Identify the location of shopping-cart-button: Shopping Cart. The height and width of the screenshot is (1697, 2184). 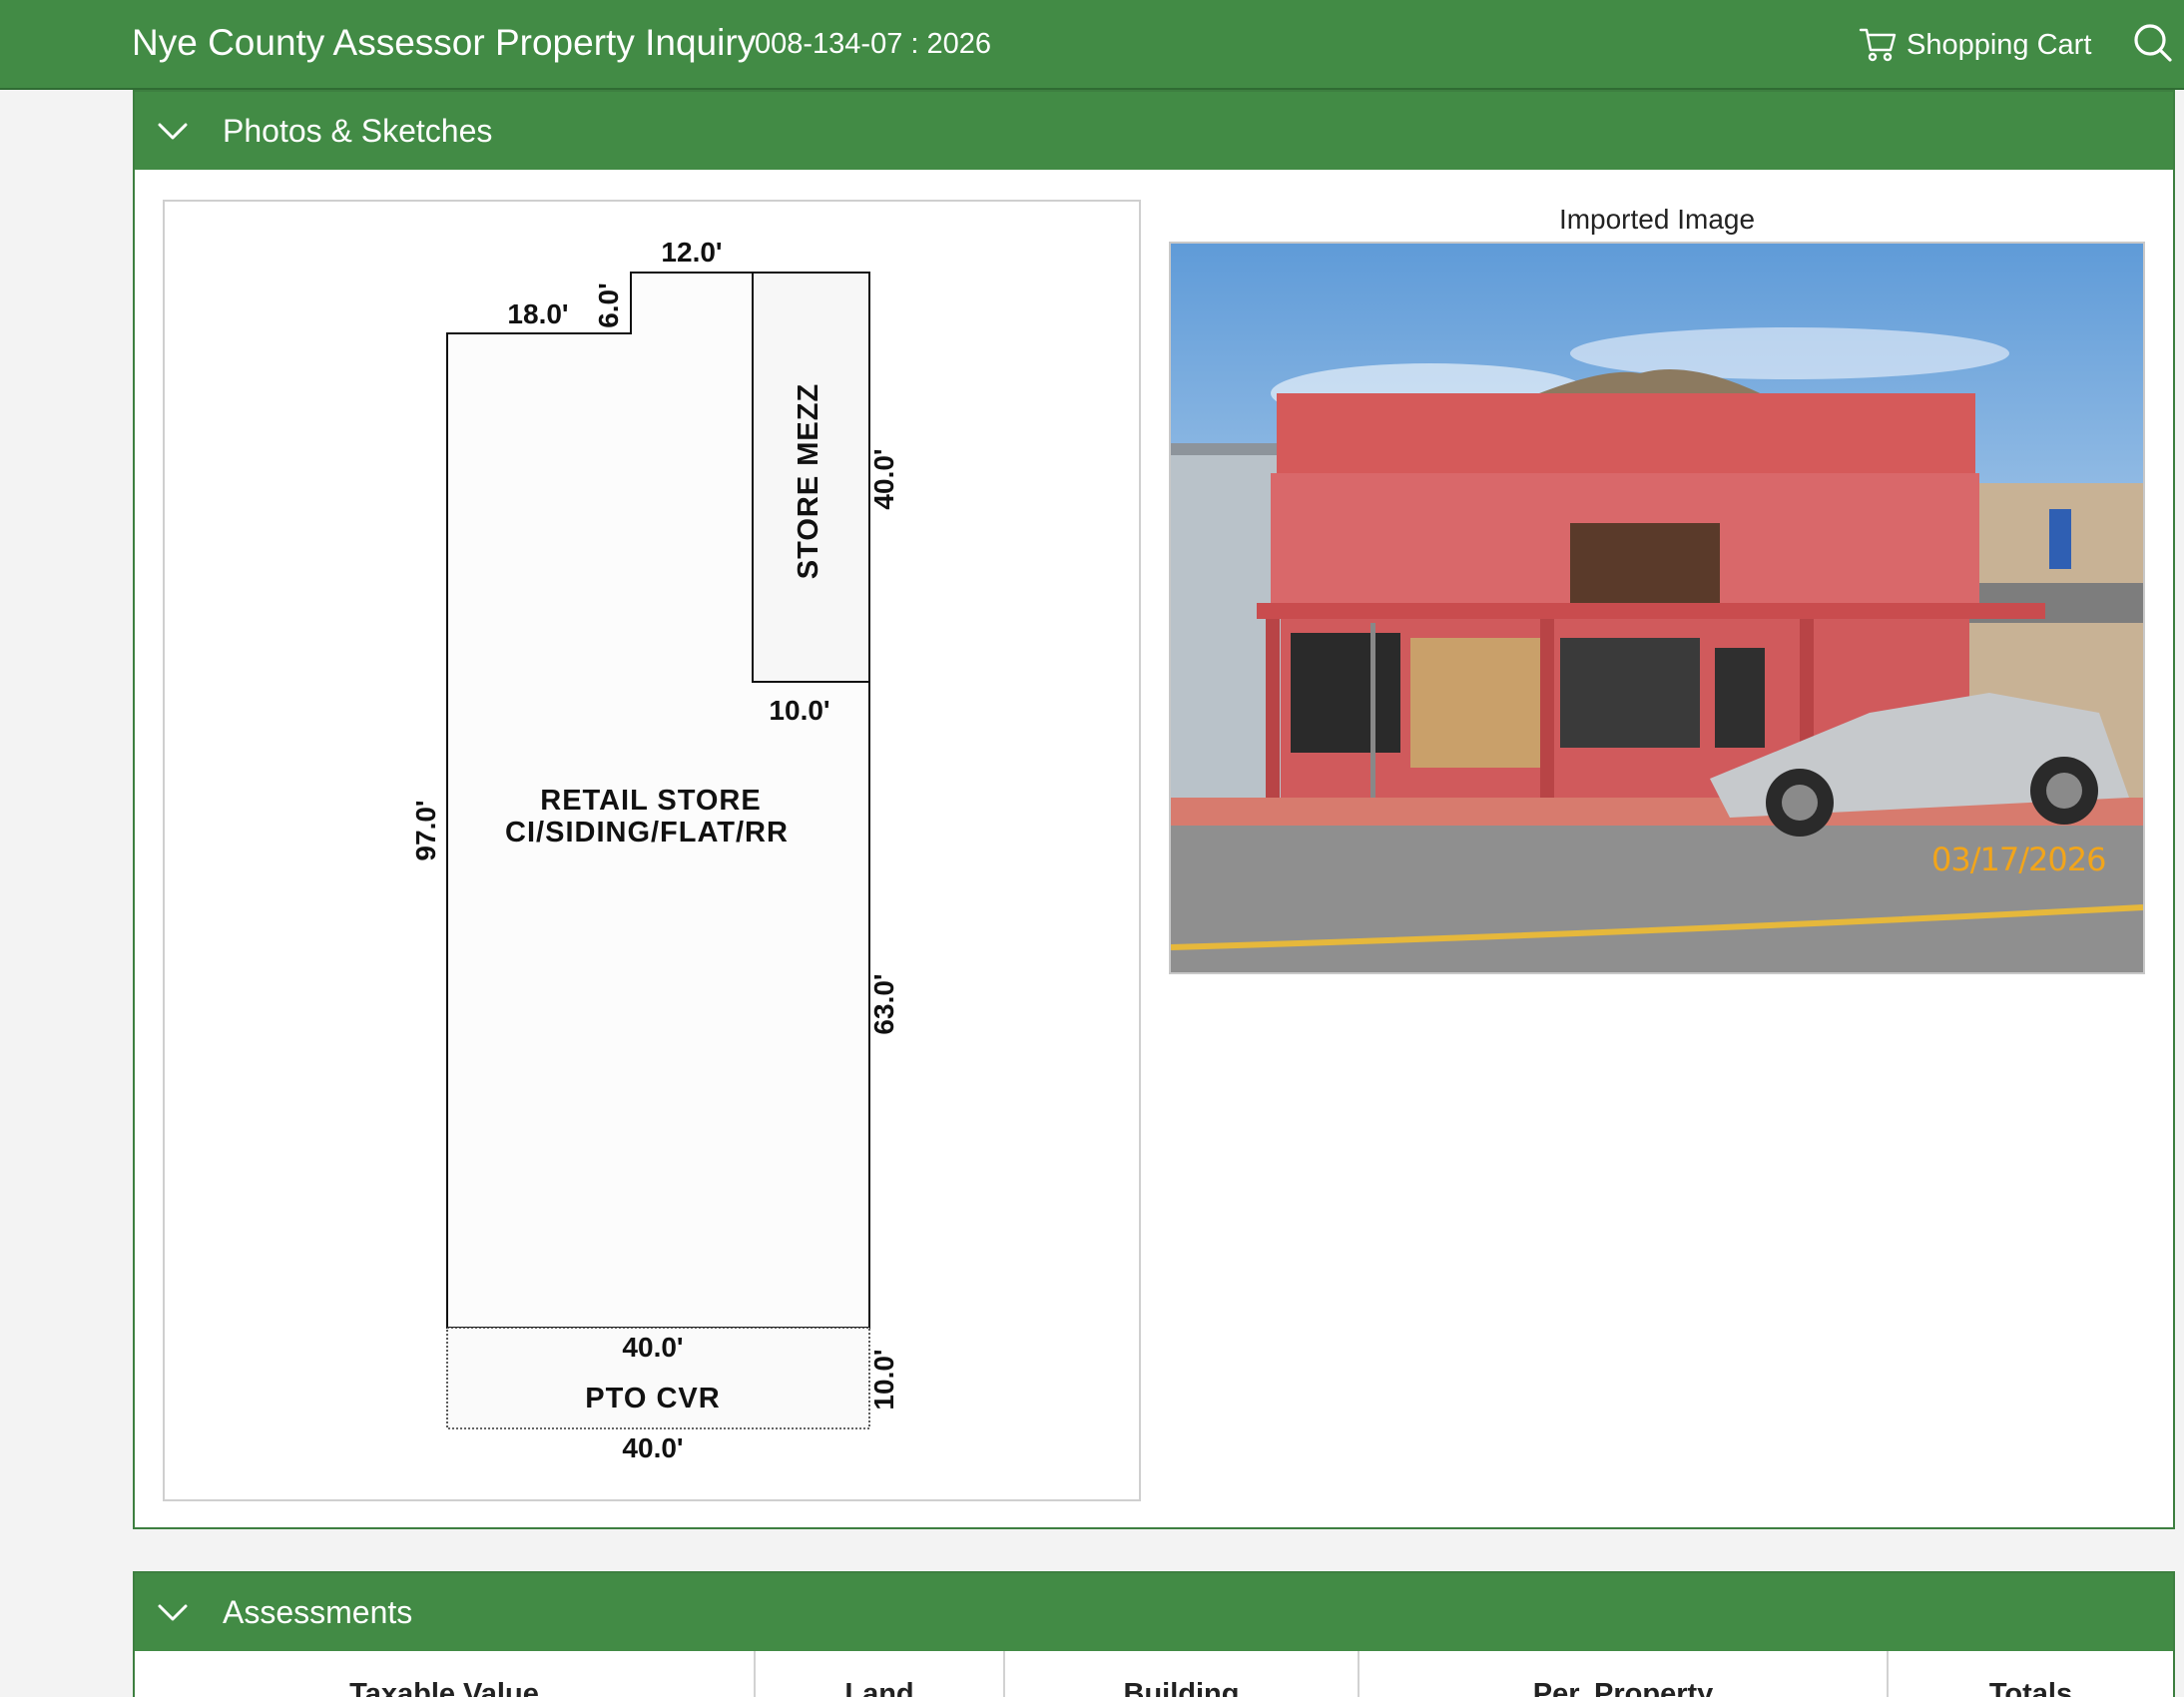
(1975, 45).